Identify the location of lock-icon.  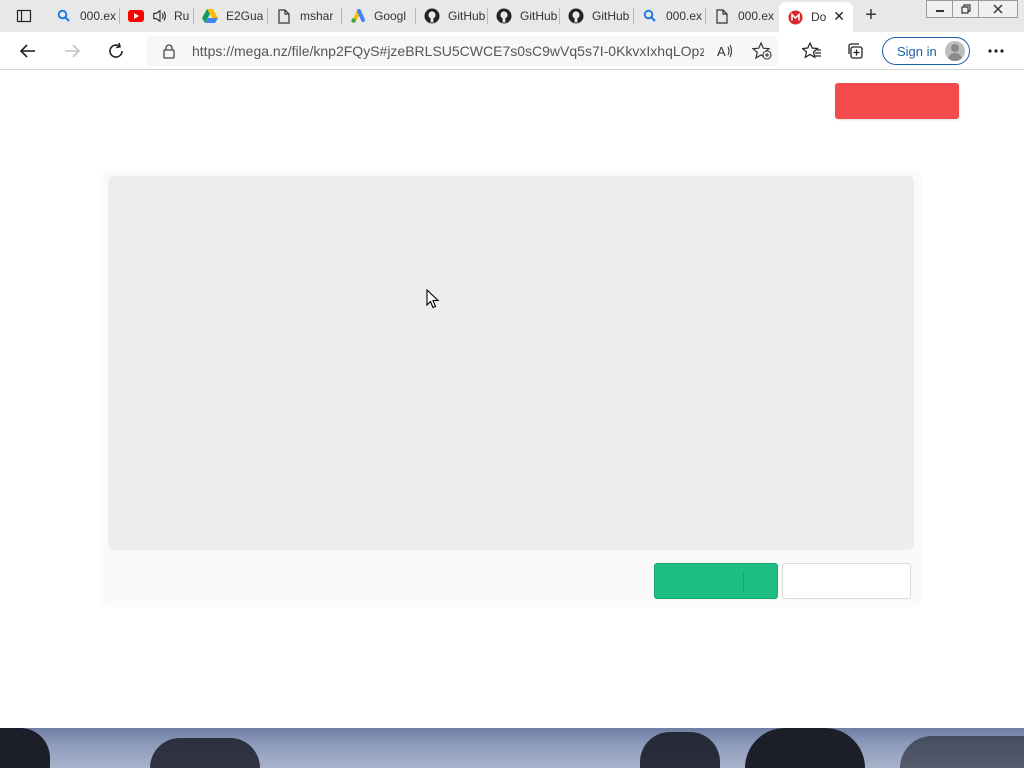
(169, 53).